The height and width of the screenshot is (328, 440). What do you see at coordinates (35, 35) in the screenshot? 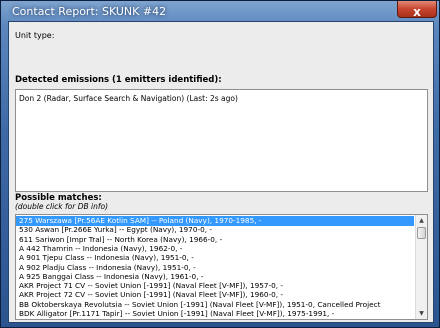
I see `unit-type-label: Unit type:` at bounding box center [35, 35].